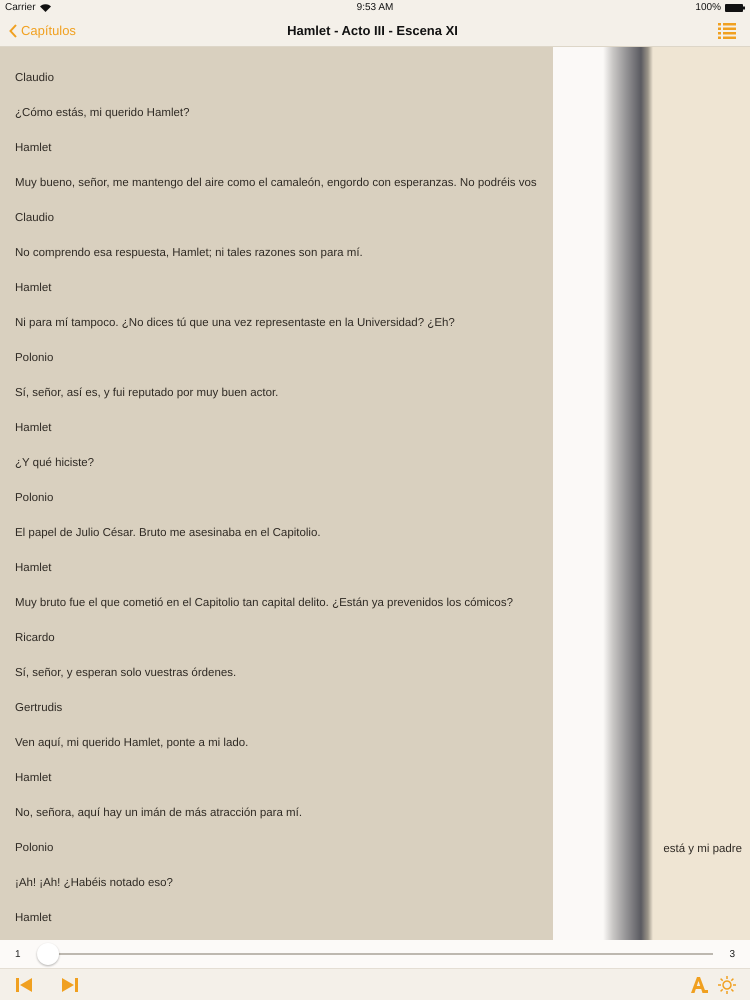  I want to click on clock-text: 9:53 AM, so click(375, 7).